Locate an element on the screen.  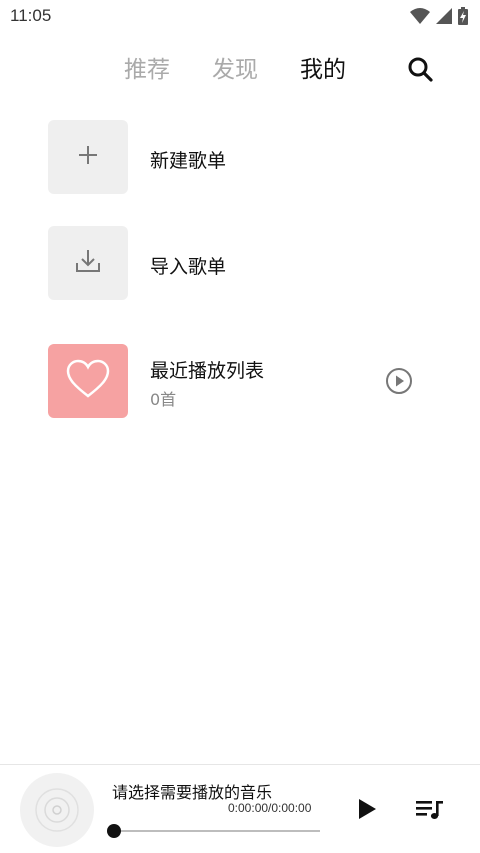
signal-icon is located at coordinates (444, 18).